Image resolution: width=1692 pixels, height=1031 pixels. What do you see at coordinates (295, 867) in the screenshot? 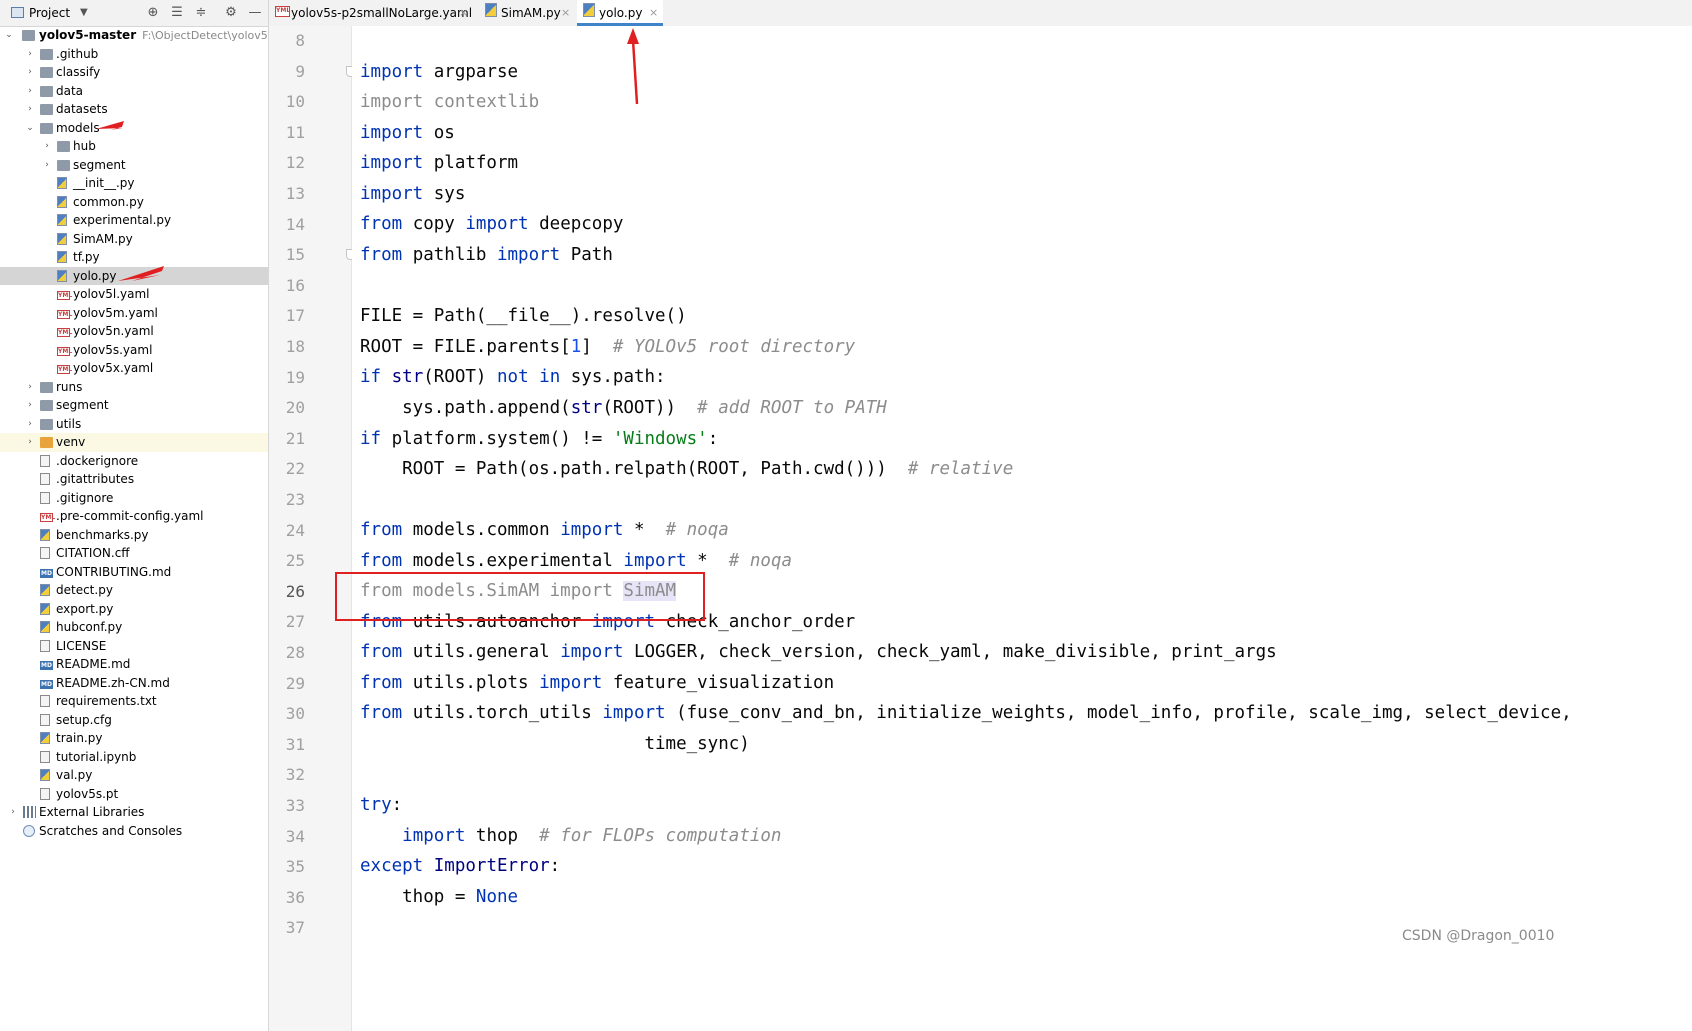
I see `line-number: 35` at bounding box center [295, 867].